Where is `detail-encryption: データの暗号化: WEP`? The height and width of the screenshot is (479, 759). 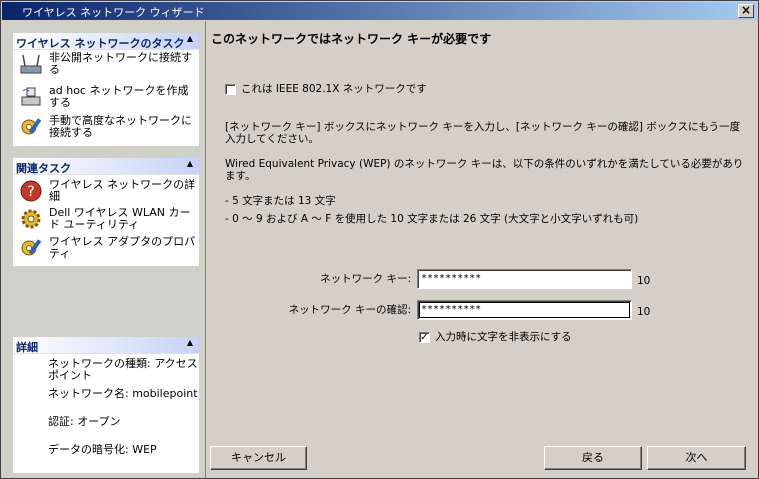
detail-encryption: データの暗号化: WEP is located at coordinates (102, 449).